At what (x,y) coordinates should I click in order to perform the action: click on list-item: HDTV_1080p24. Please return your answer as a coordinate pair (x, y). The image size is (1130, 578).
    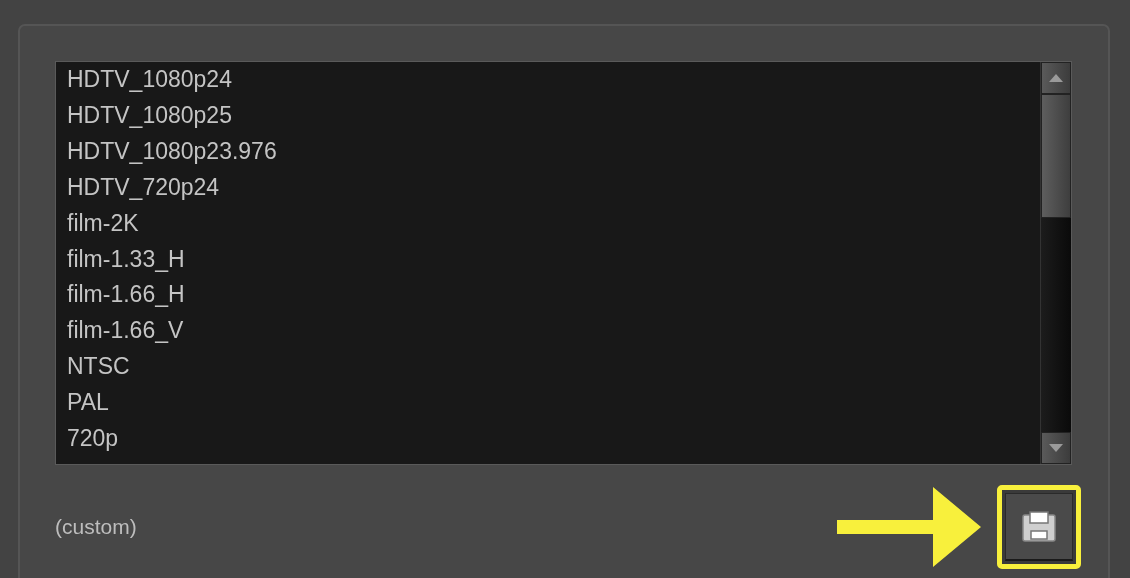
    Looking at the image, I should click on (553, 80).